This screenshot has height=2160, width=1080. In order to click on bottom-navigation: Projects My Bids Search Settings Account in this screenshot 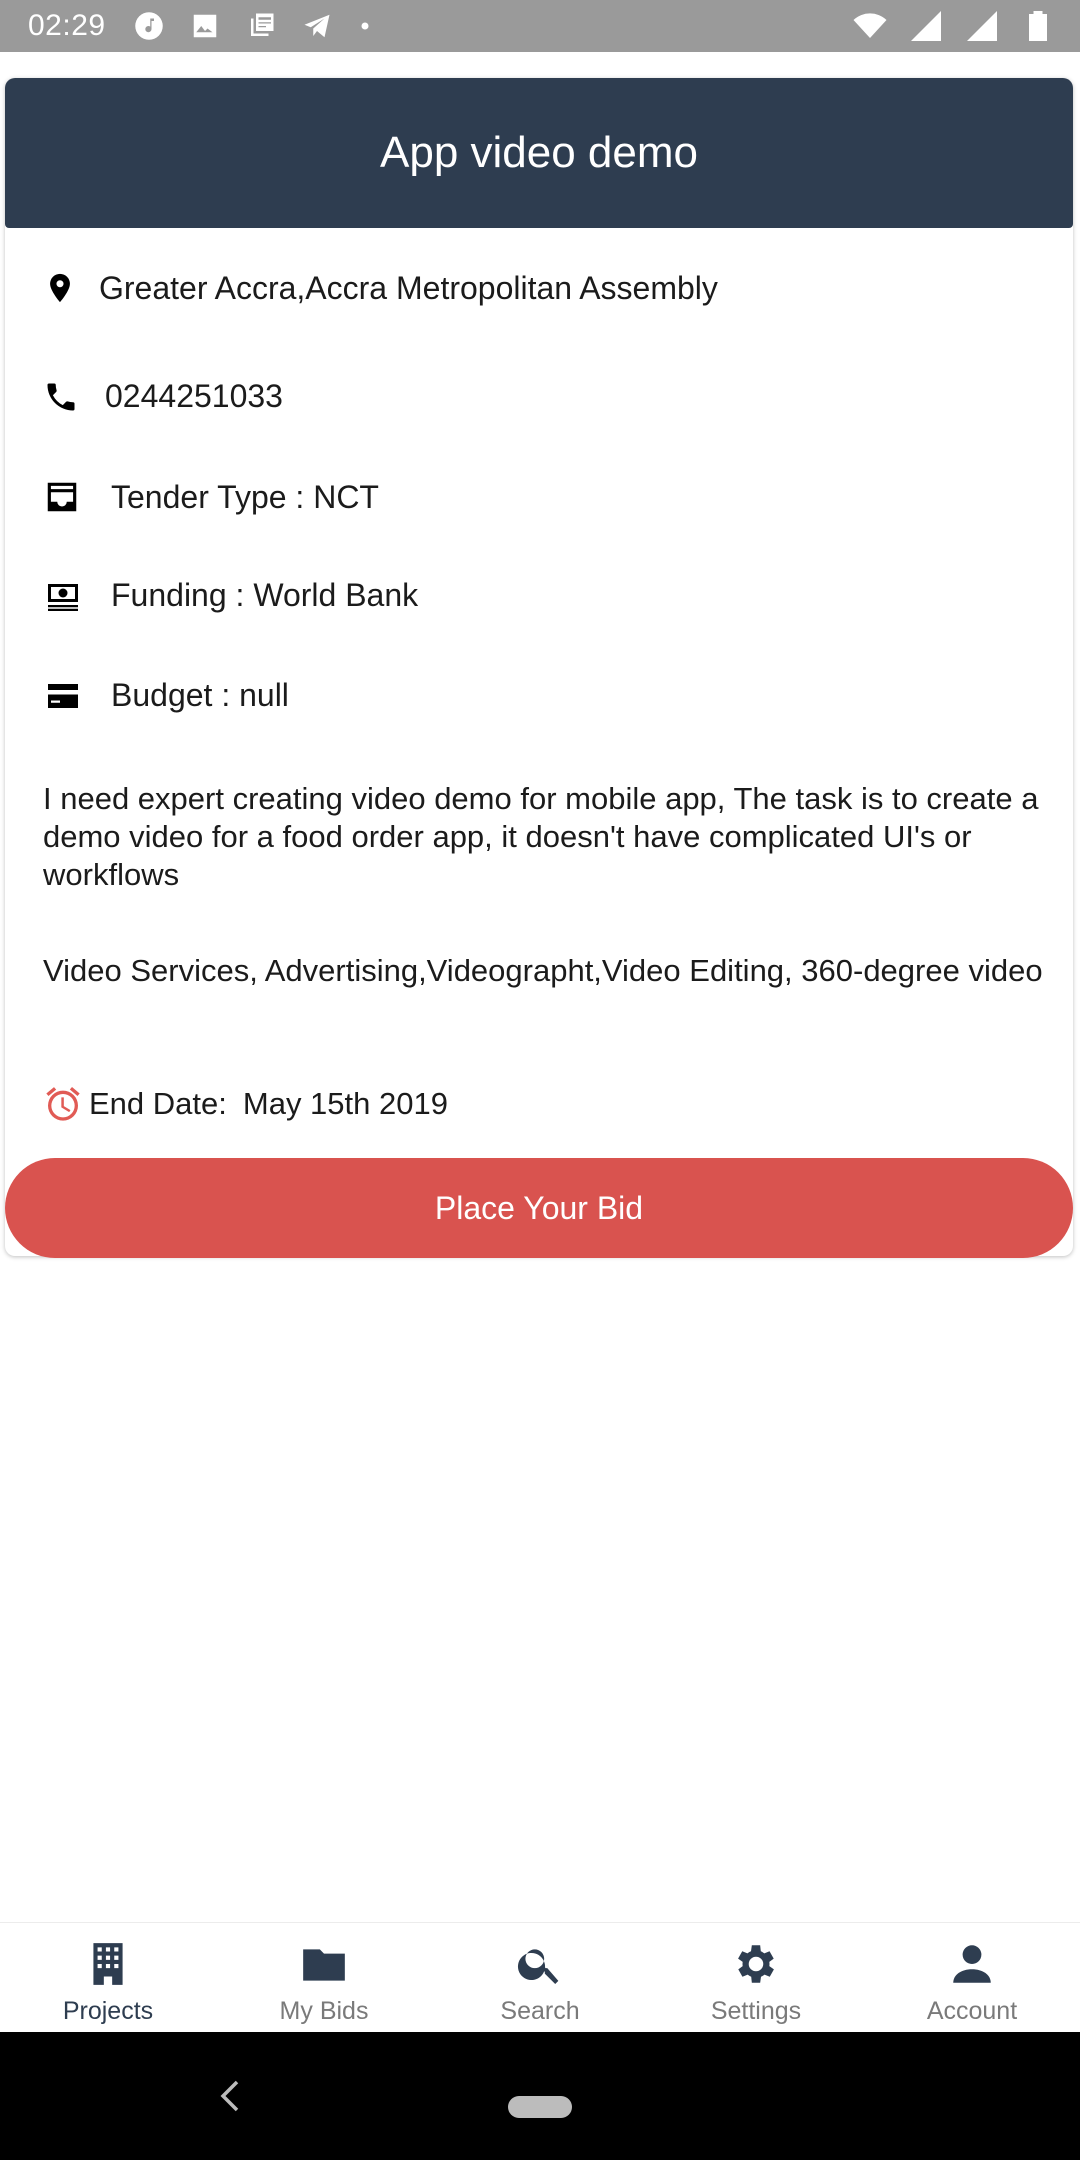, I will do `click(540, 1977)`.